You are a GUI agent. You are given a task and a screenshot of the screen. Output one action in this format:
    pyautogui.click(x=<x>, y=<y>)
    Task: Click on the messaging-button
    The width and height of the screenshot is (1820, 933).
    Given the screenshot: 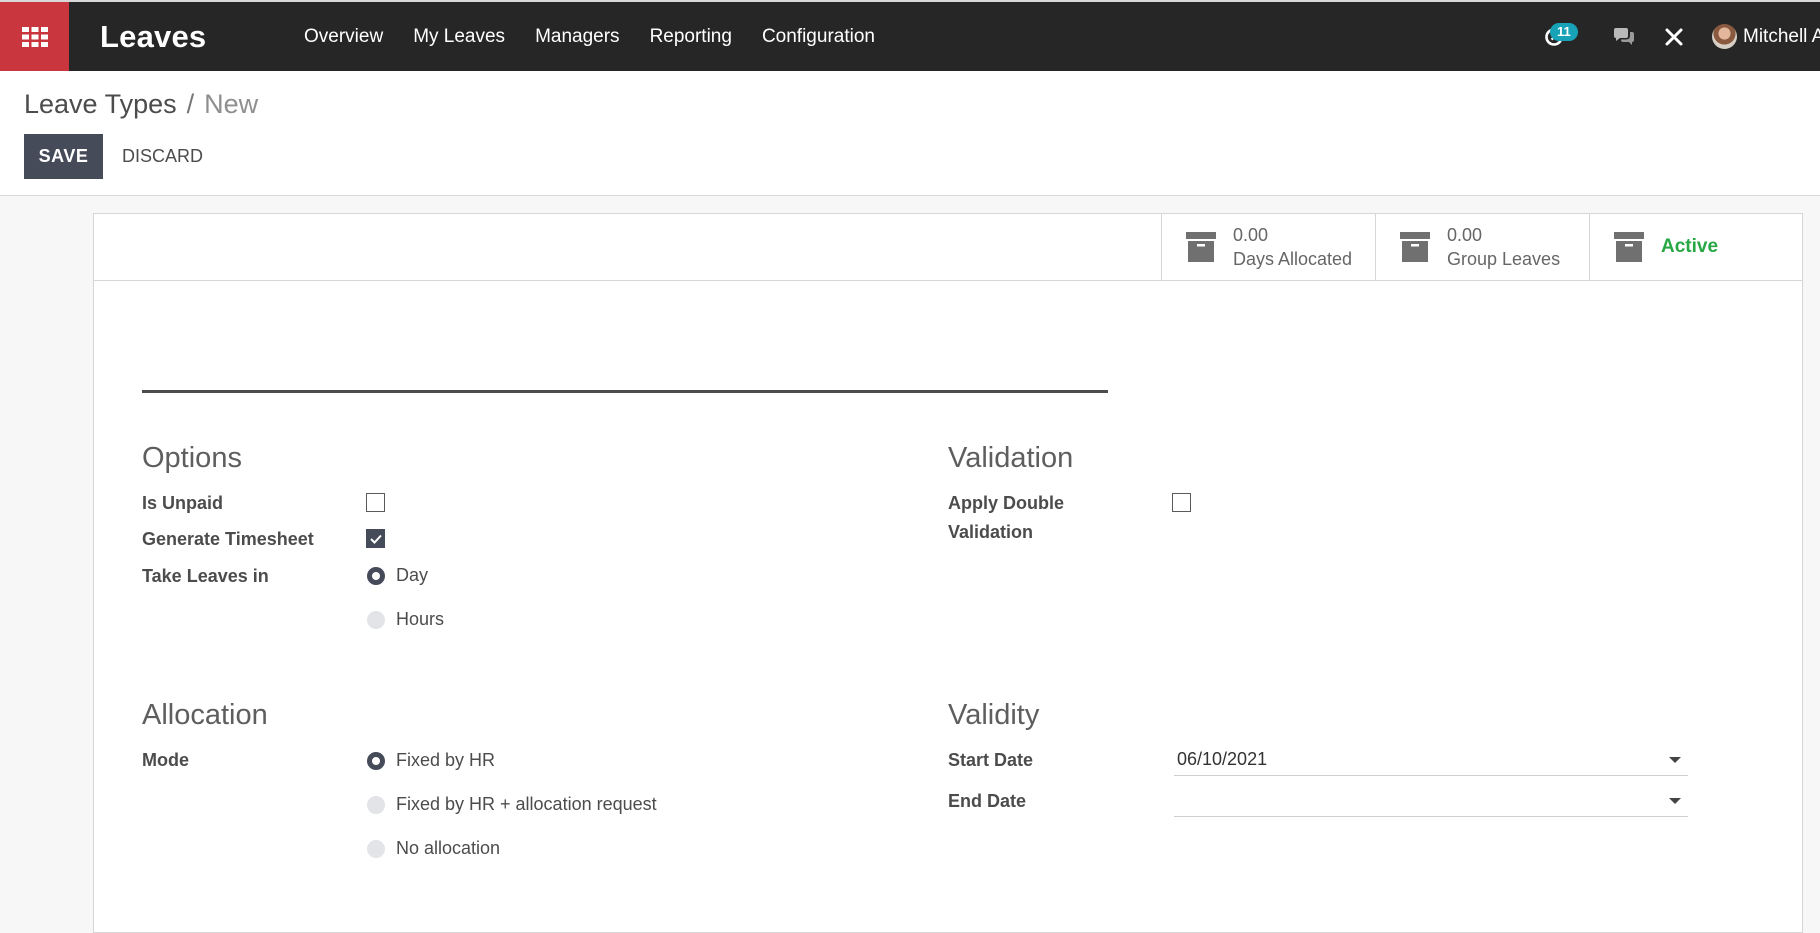 What is the action you would take?
    pyautogui.click(x=1624, y=36)
    